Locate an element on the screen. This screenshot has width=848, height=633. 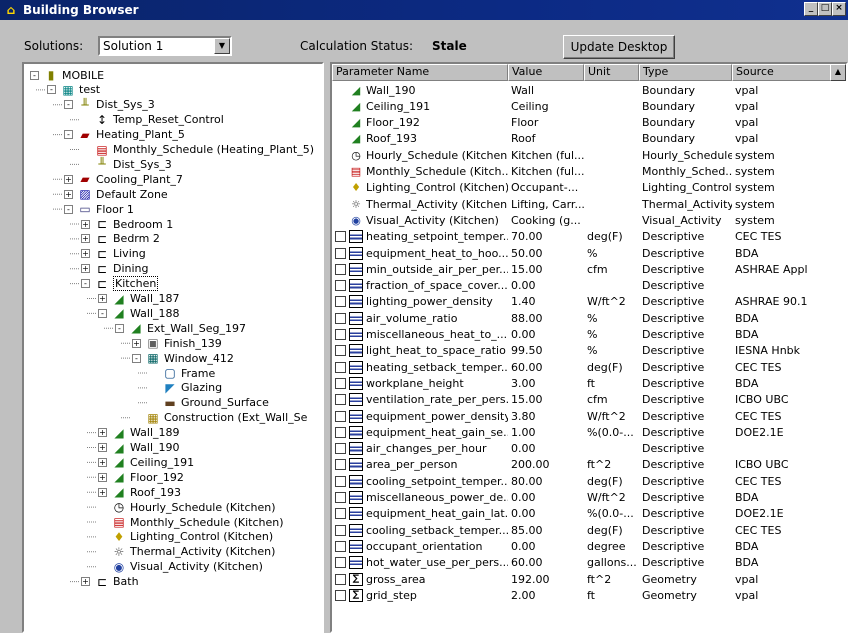
tree-item: - ╨ Dist_Sys_3 is located at coordinates (109, 105).